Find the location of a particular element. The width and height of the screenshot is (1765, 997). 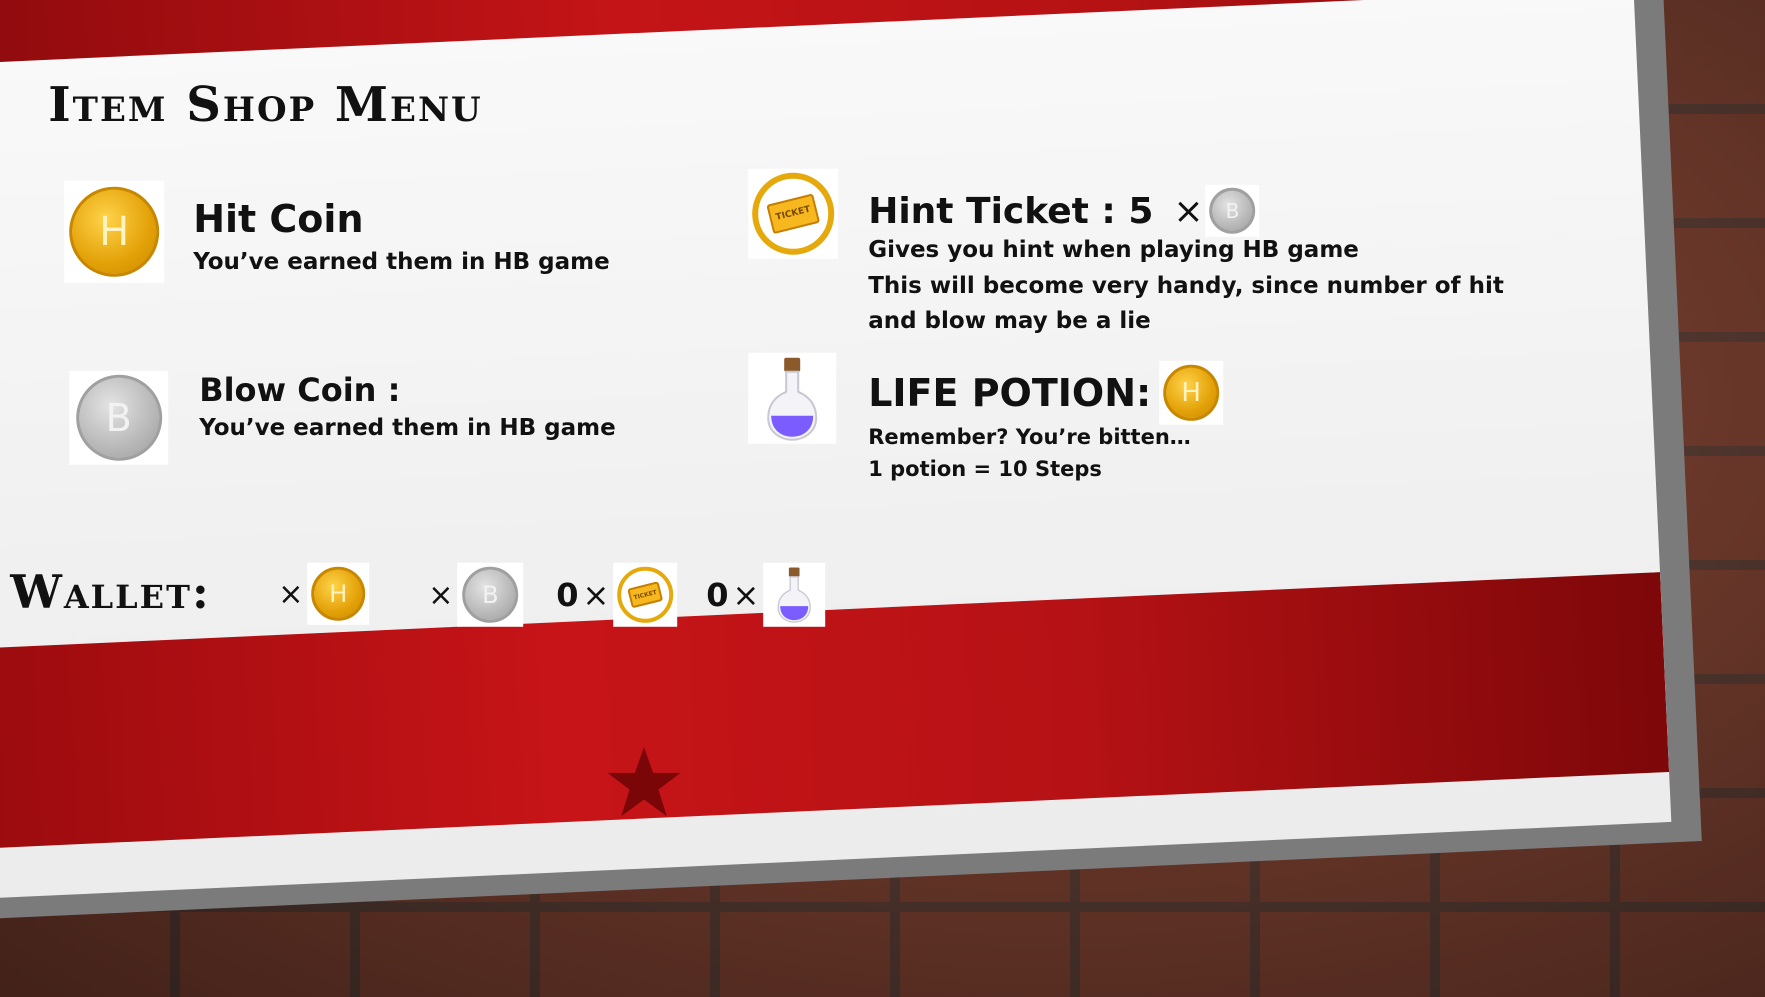

life-potion-price-icon: H is located at coordinates (1191, 392).